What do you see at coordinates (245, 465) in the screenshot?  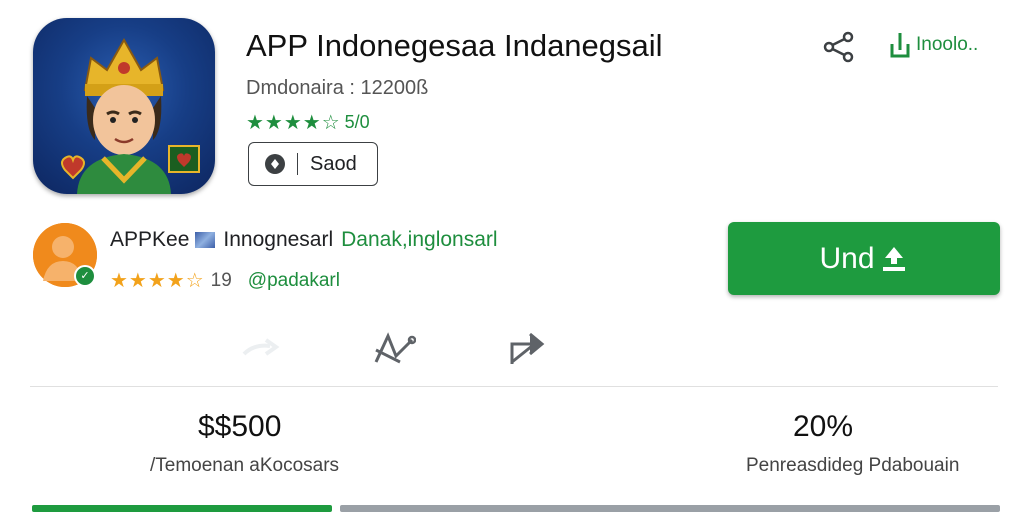 I see `stat-price-label: /Temoenan aKocosars` at bounding box center [245, 465].